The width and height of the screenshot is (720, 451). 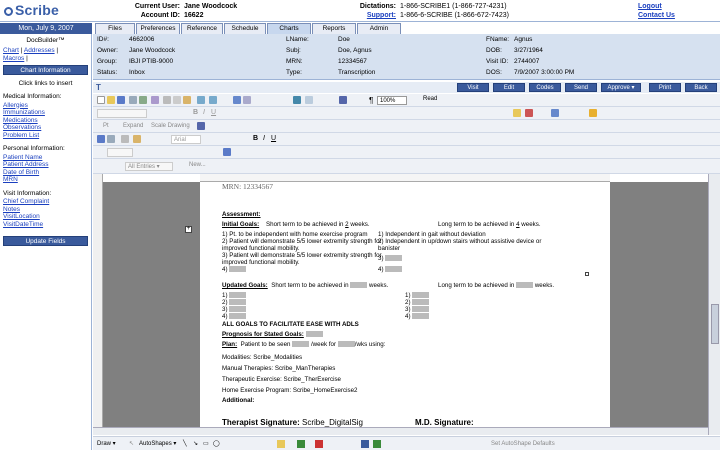 What do you see at coordinates (545, 87) in the screenshot?
I see `codes-button: Codes` at bounding box center [545, 87].